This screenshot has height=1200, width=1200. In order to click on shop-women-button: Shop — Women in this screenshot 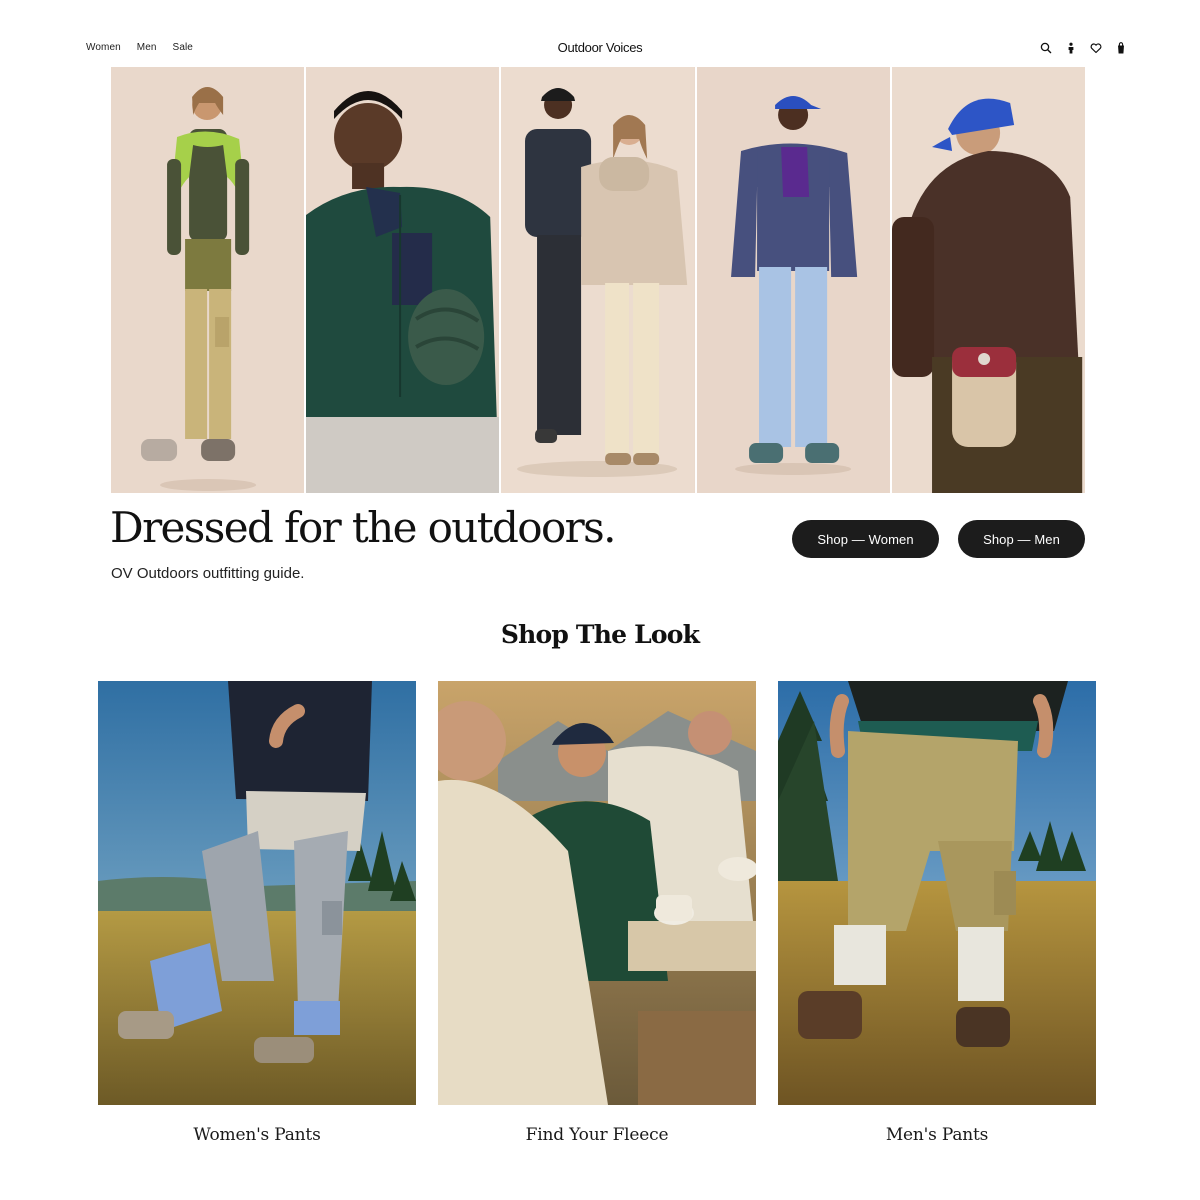, I will do `click(865, 539)`.